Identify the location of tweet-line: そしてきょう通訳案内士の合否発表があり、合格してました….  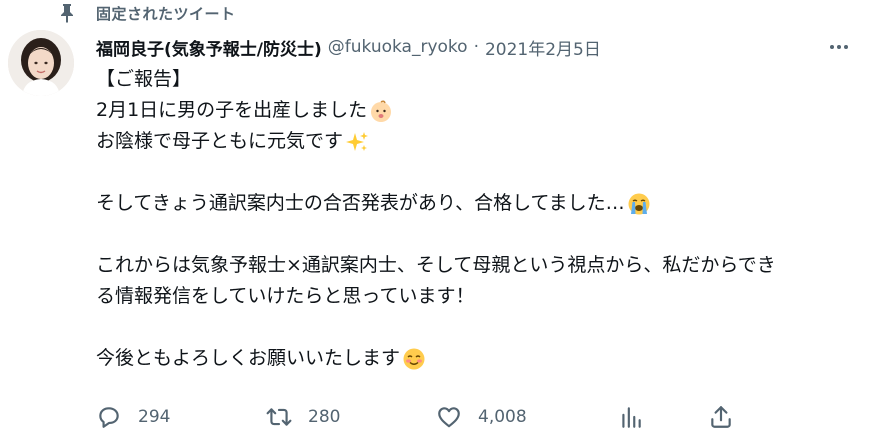
(476, 203).